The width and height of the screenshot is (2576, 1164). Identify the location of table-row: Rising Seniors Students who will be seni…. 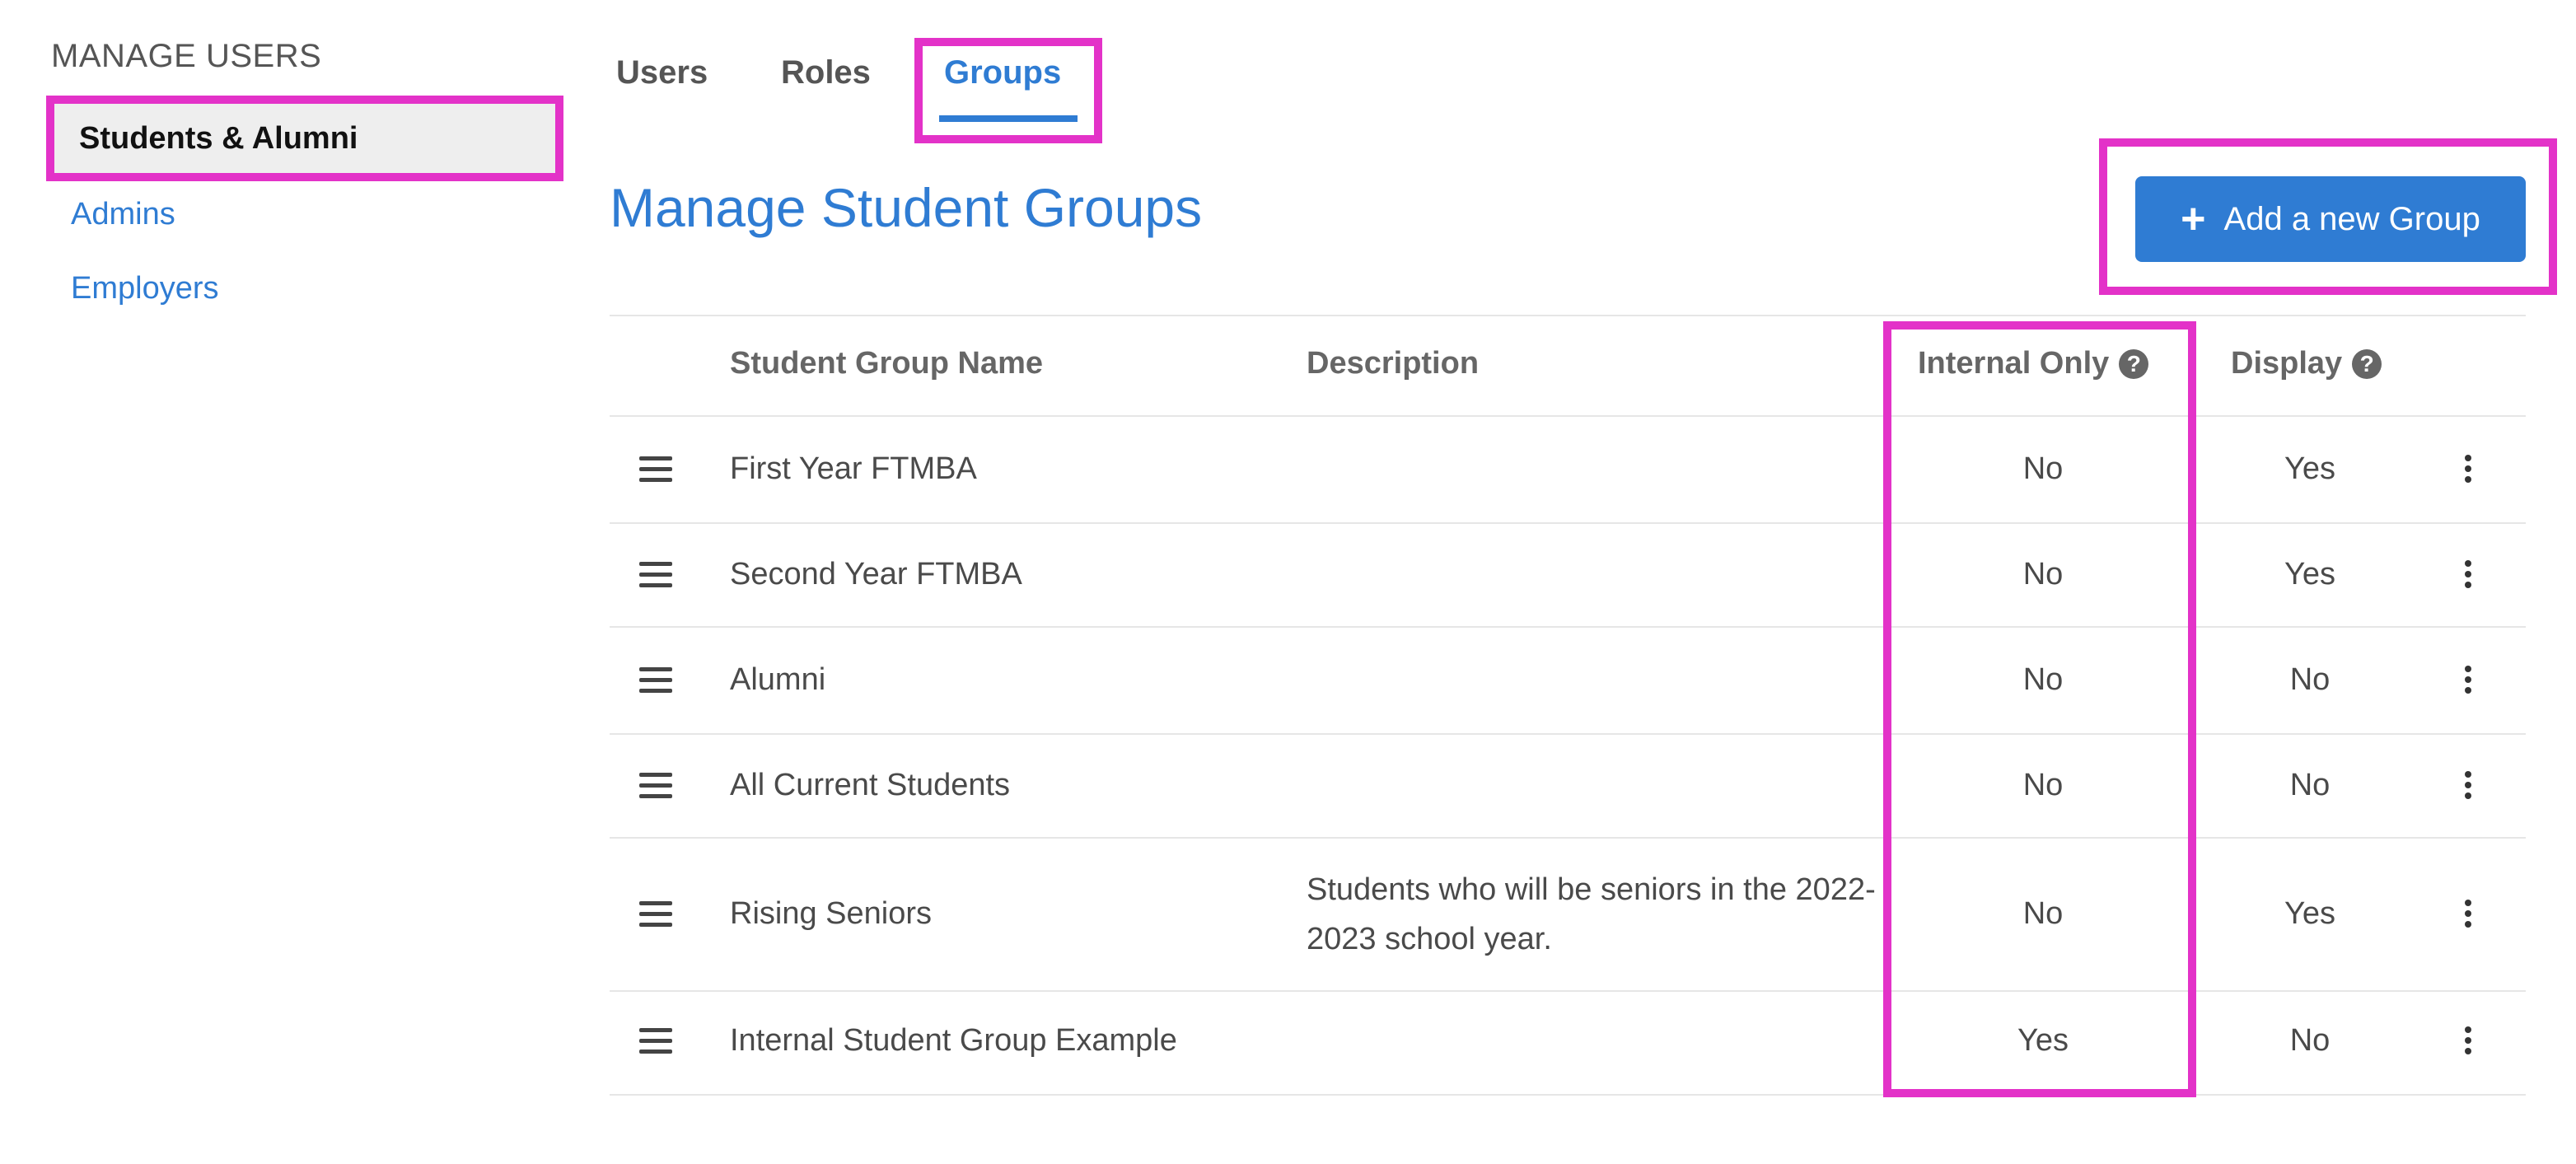
(1568, 914).